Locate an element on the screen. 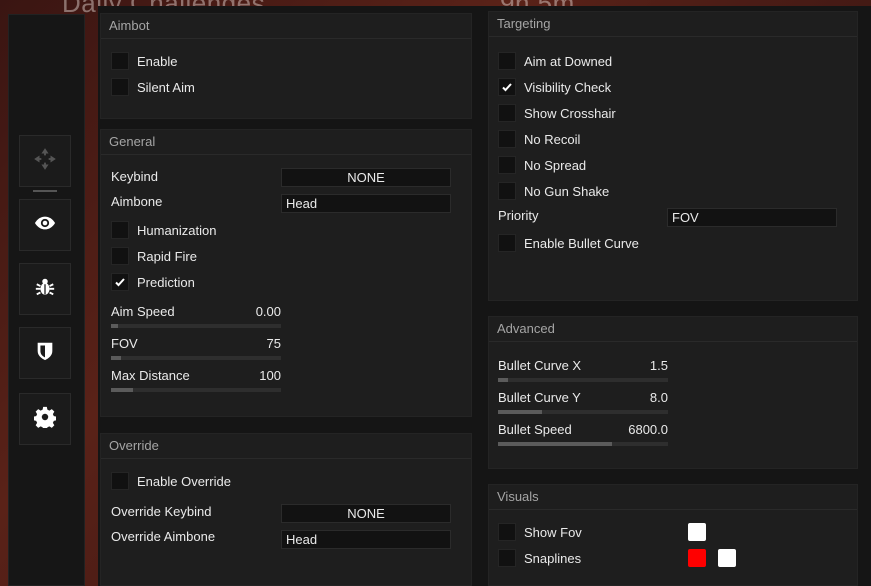 This screenshot has height=586, width=871. show-crosshair-checkbox-row: Show Crosshair is located at coordinates (557, 113).